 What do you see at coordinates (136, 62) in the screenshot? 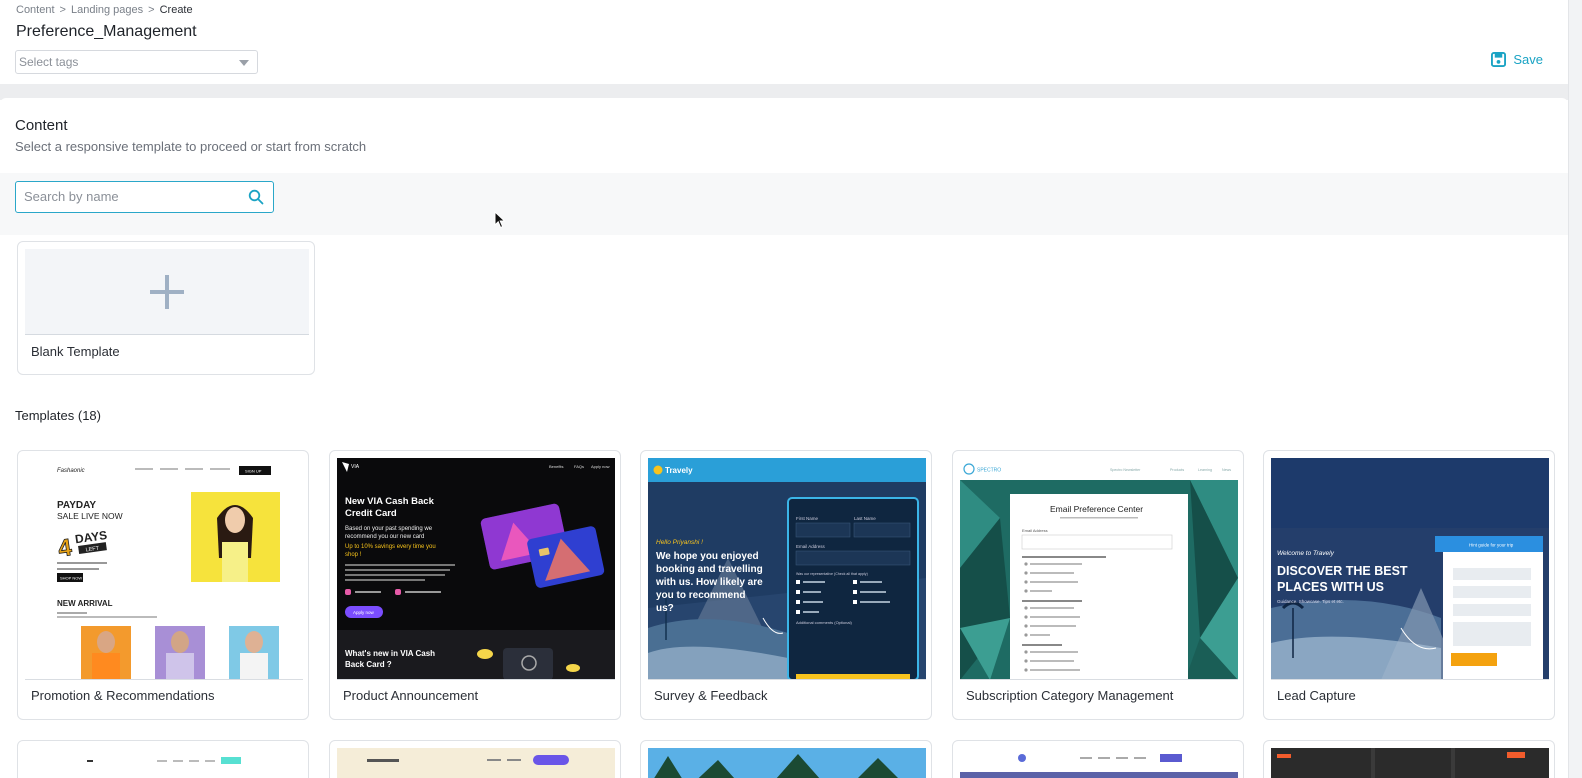
I see `tags-select: Select tags` at bounding box center [136, 62].